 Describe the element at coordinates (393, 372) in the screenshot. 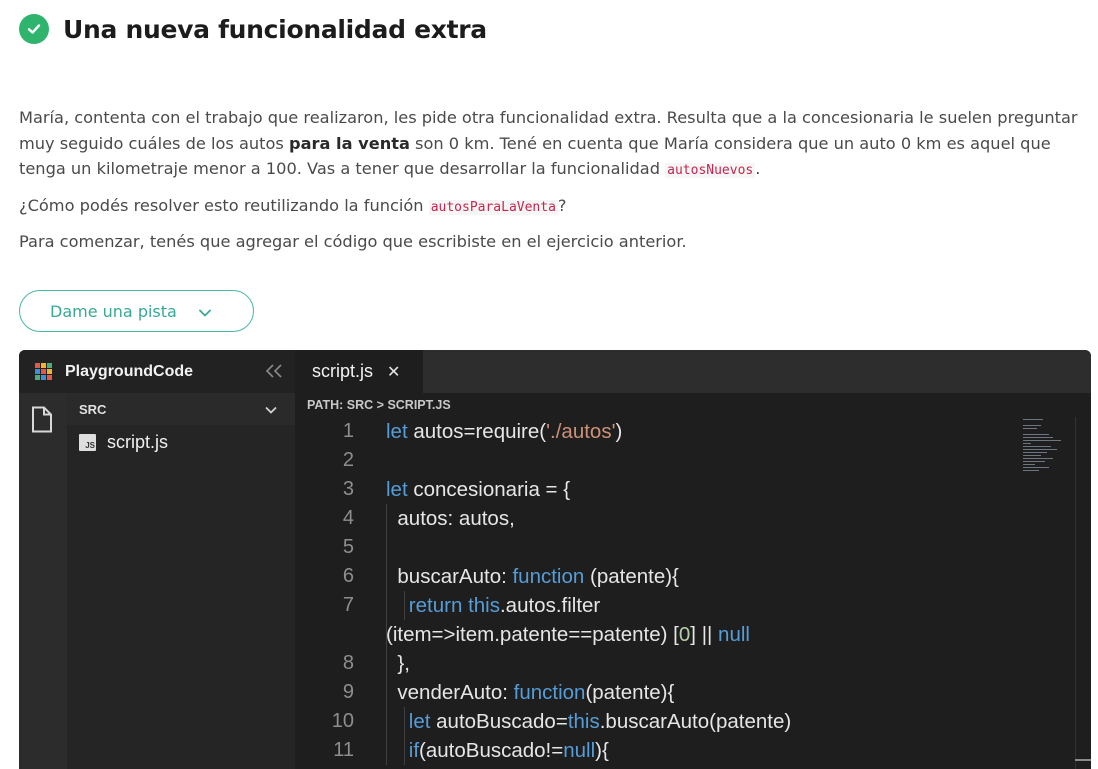

I see `close-icon: ✕` at that location.